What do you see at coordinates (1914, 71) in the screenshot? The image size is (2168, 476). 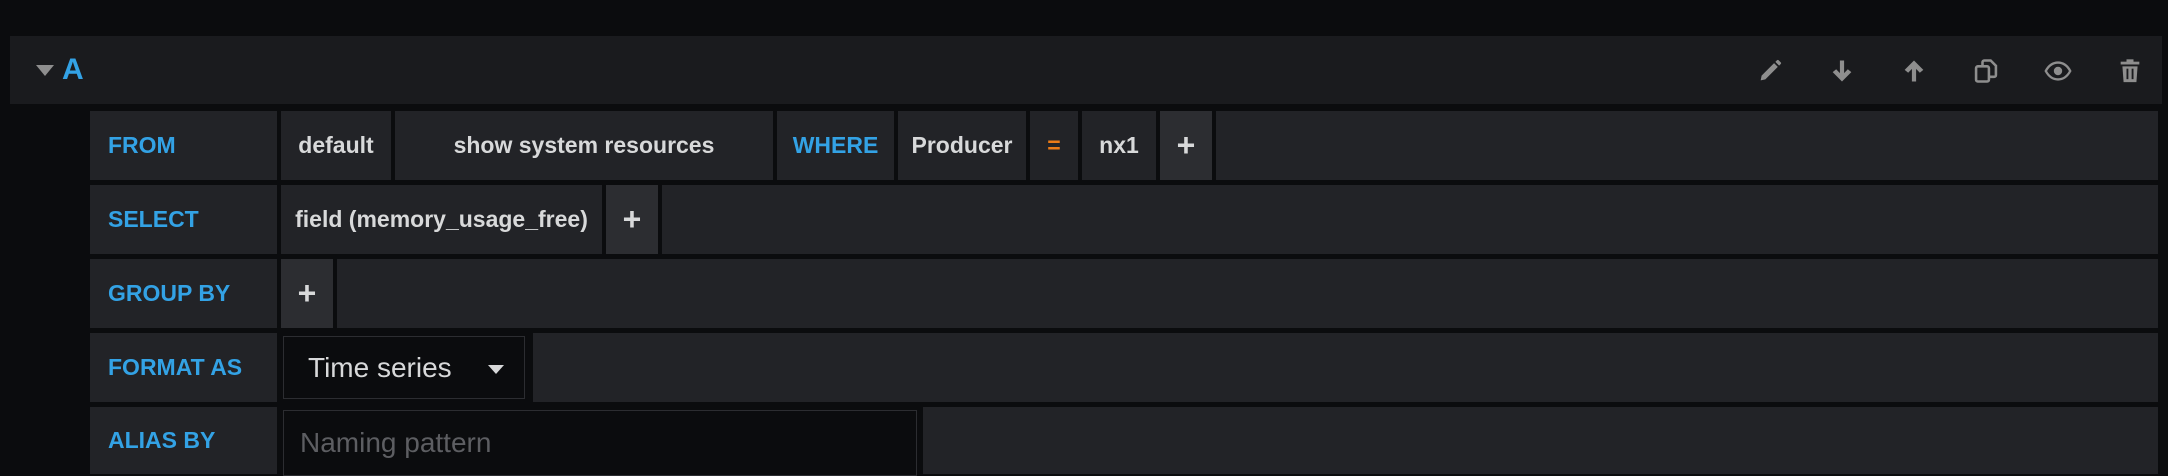 I see `arrow-up-icon` at bounding box center [1914, 71].